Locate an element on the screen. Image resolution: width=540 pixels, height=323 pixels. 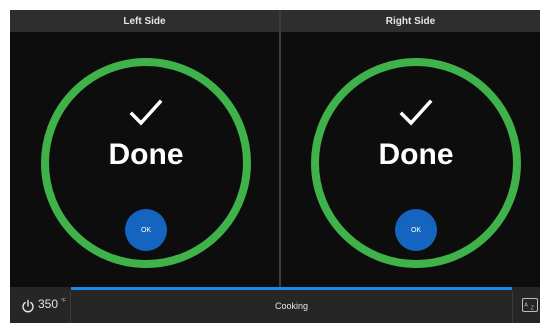
right-side-header: Right Side is located at coordinates (410, 21).